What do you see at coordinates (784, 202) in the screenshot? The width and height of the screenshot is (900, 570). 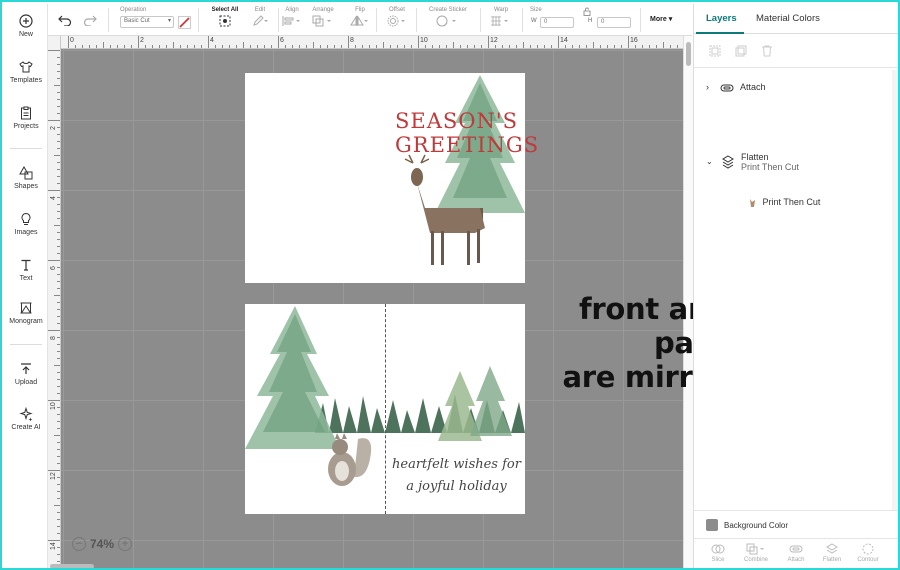 I see `layer-print-then-cut: Print Then Cut` at bounding box center [784, 202].